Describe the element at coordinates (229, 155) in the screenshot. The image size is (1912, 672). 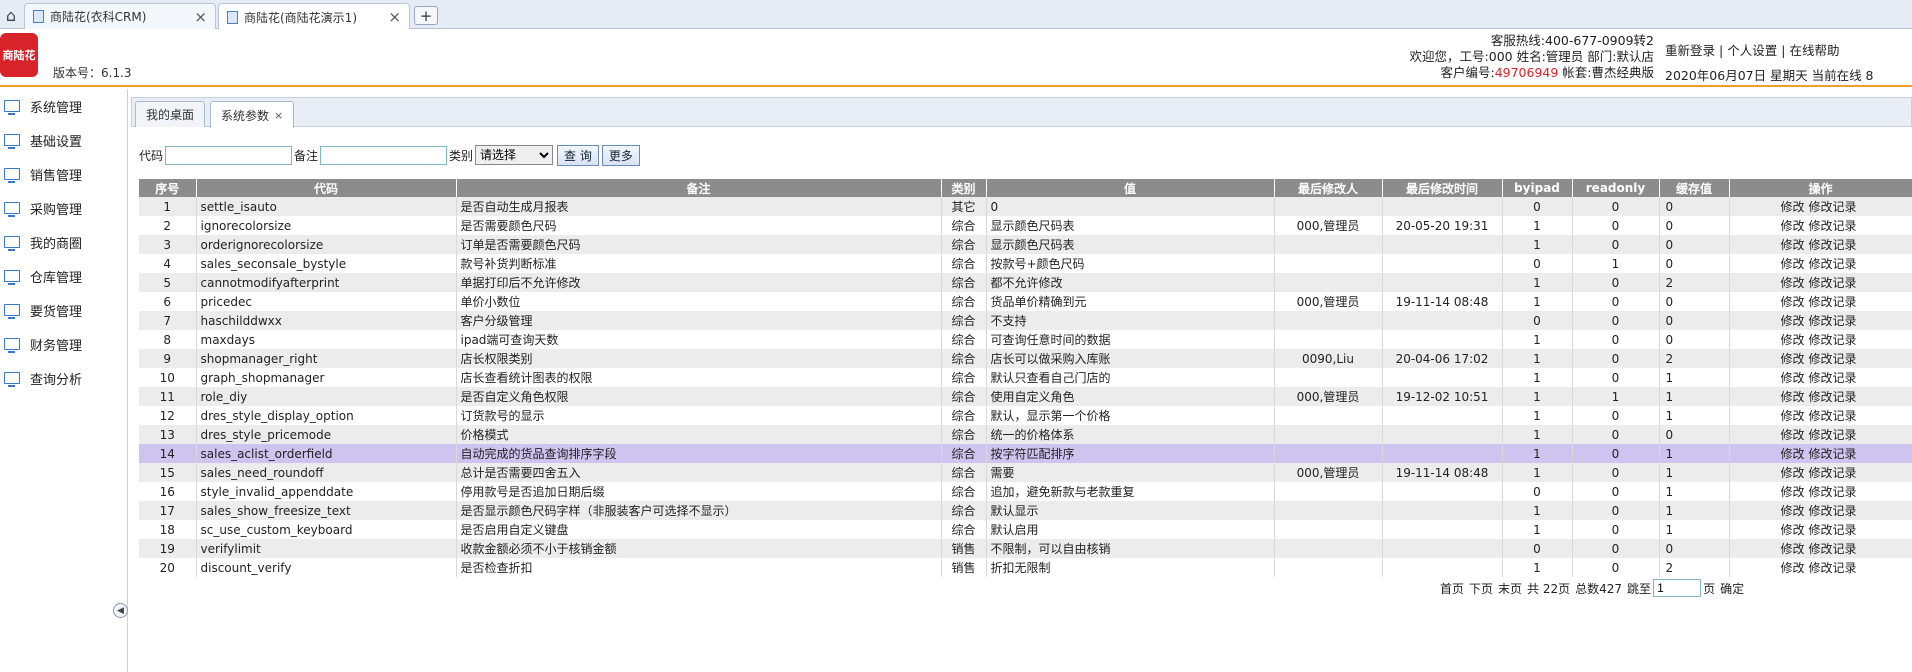
I see `code-input` at that location.